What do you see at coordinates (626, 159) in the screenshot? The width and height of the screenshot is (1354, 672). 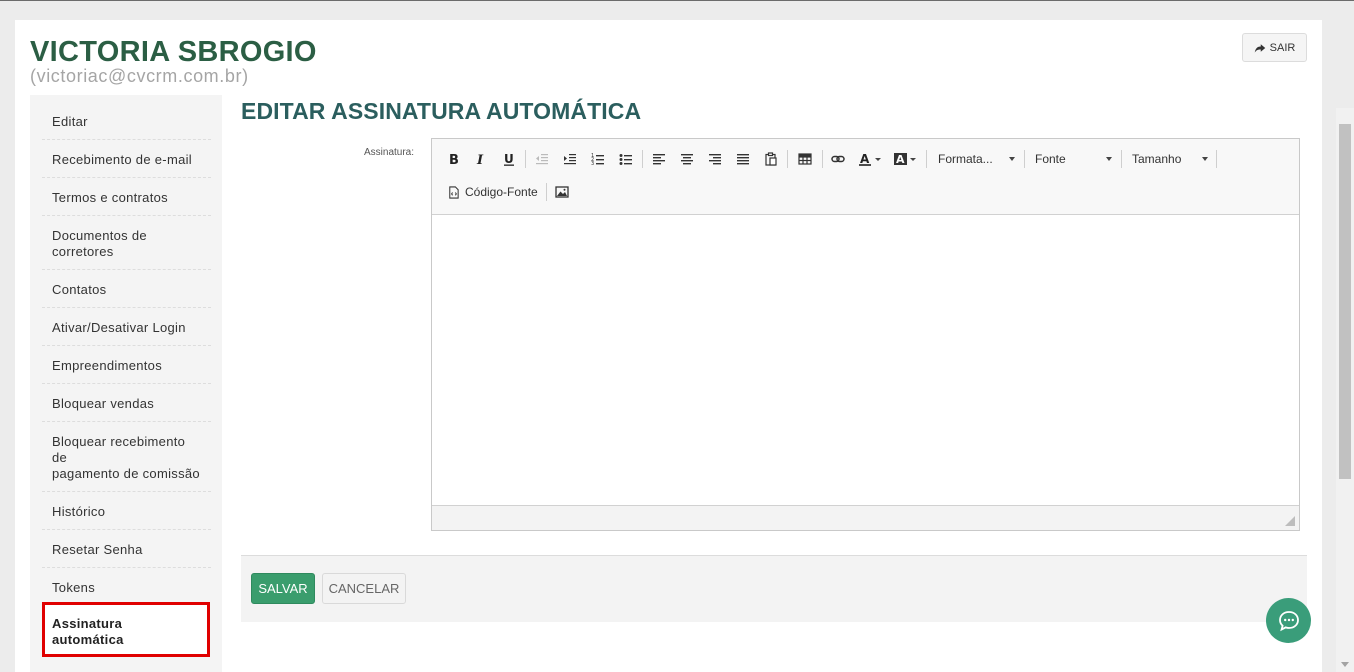 I see `bullet-list-button` at bounding box center [626, 159].